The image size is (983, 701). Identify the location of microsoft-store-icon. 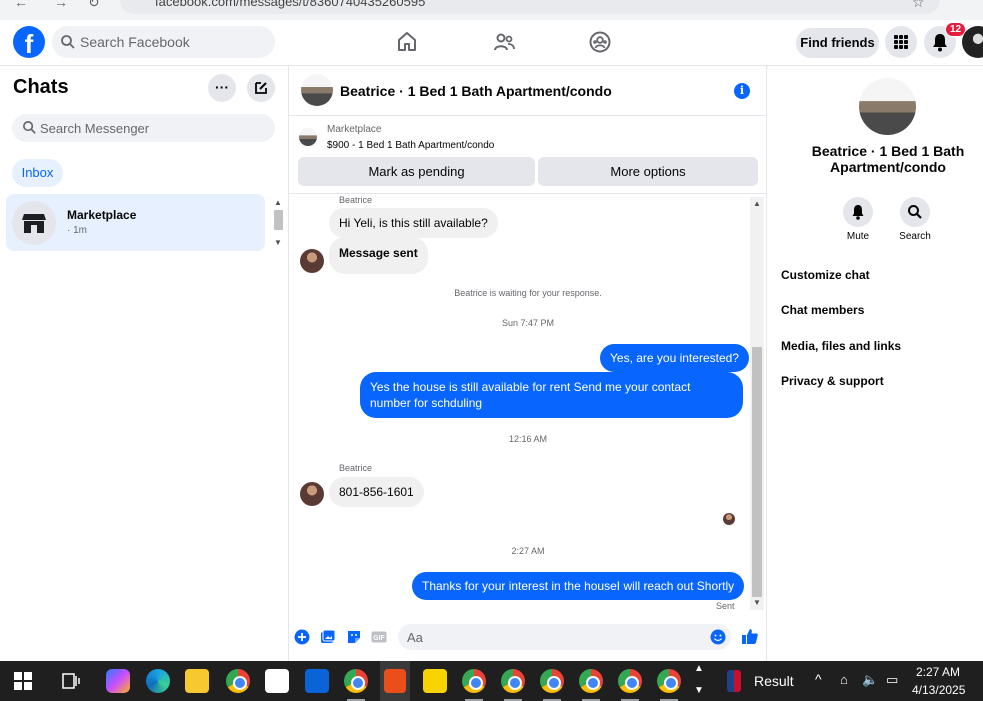
(277, 681).